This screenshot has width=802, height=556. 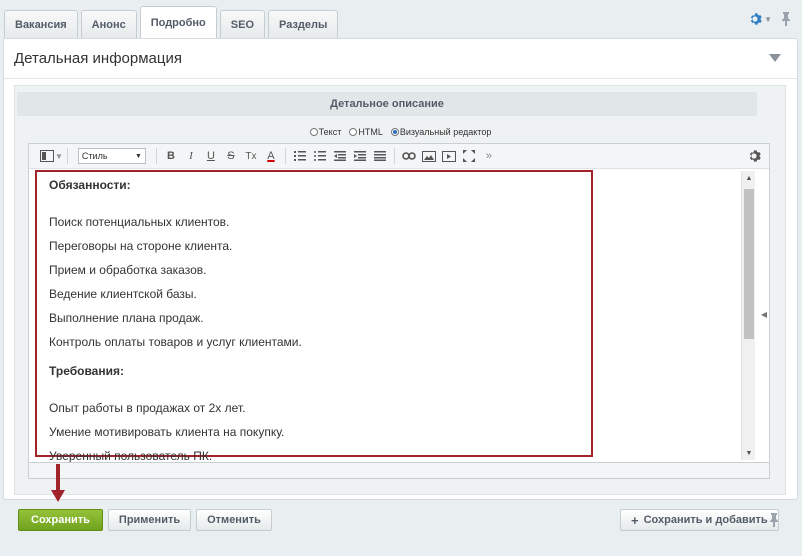 I want to click on scroll-thumb, so click(x=749, y=264).